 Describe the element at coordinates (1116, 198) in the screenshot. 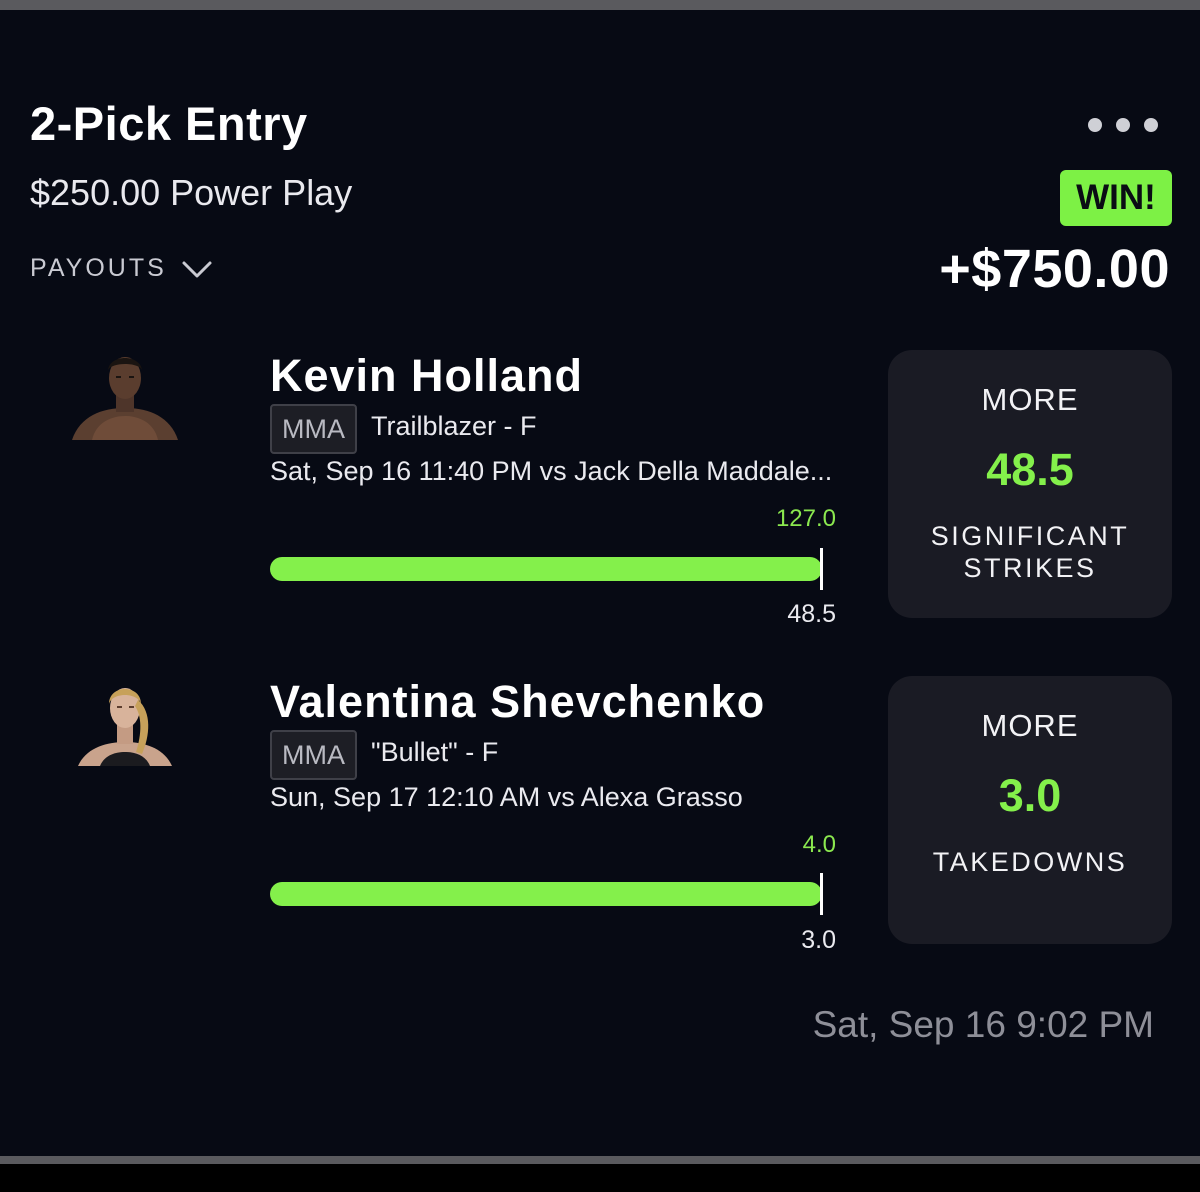

I see `win-badge: WIN!` at that location.